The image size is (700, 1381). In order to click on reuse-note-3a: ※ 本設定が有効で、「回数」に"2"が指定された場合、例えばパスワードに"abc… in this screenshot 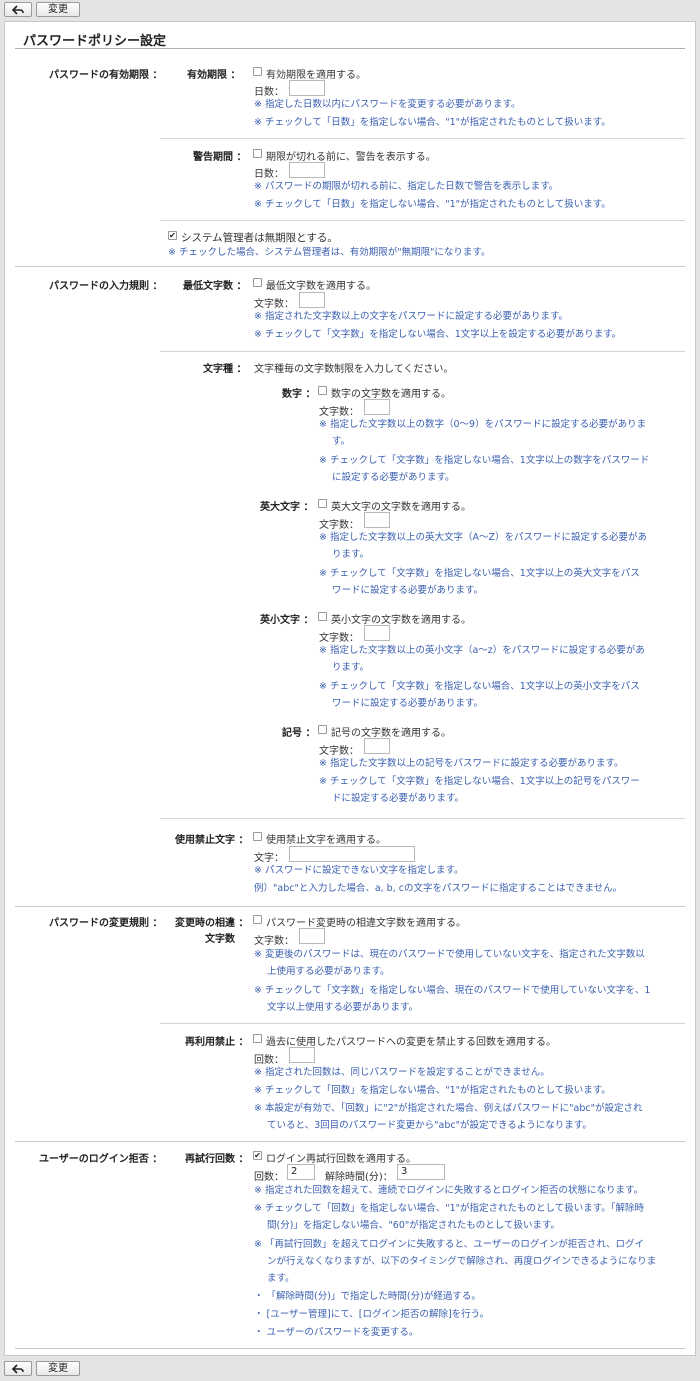, I will do `click(448, 1108)`.